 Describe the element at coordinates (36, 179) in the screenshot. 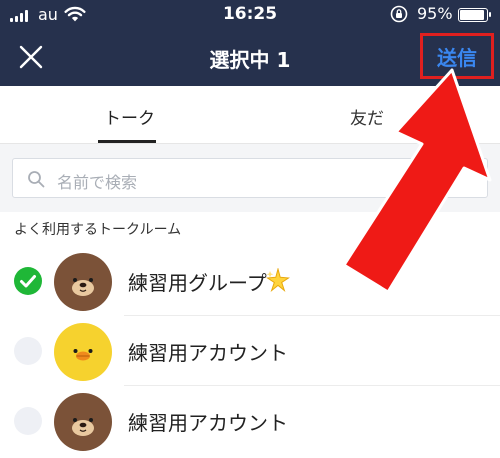

I see `search-icon` at that location.